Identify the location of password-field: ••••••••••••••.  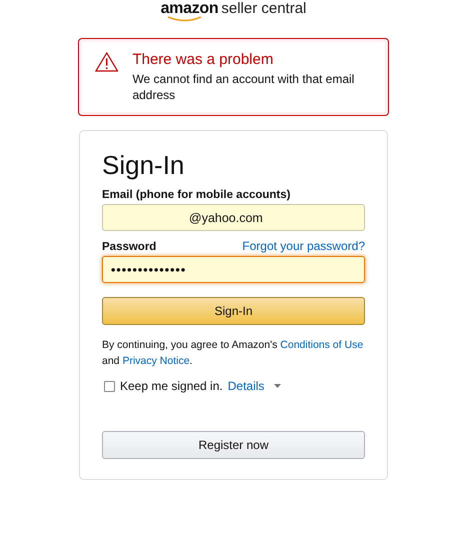
(233, 269).